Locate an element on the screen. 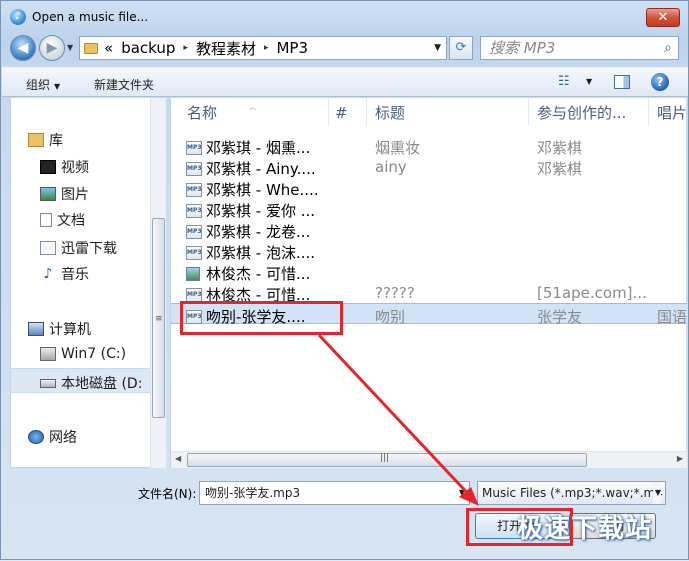 This screenshot has height=561, width=689. arrow-head is located at coordinates (469, 496).